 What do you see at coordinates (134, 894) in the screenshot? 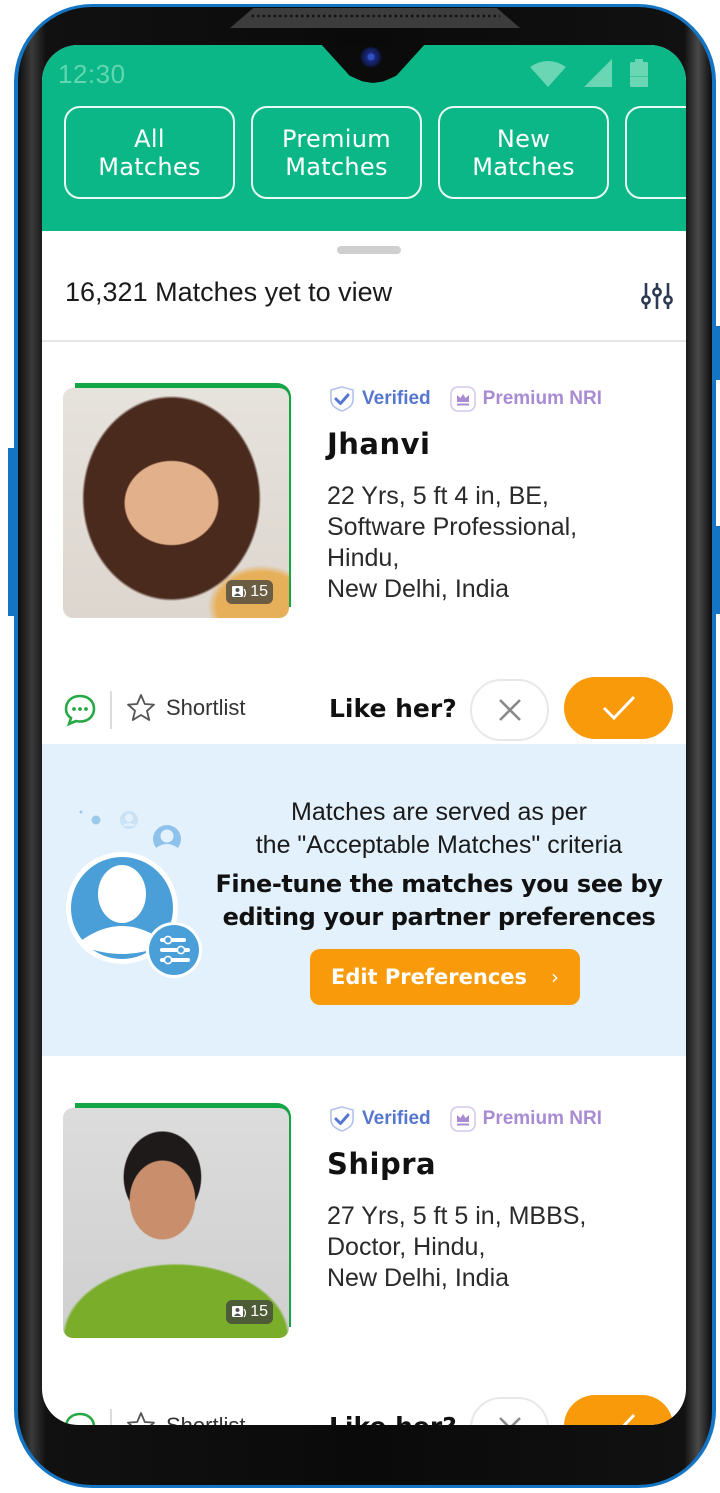
I see `user-preferences-illustration` at bounding box center [134, 894].